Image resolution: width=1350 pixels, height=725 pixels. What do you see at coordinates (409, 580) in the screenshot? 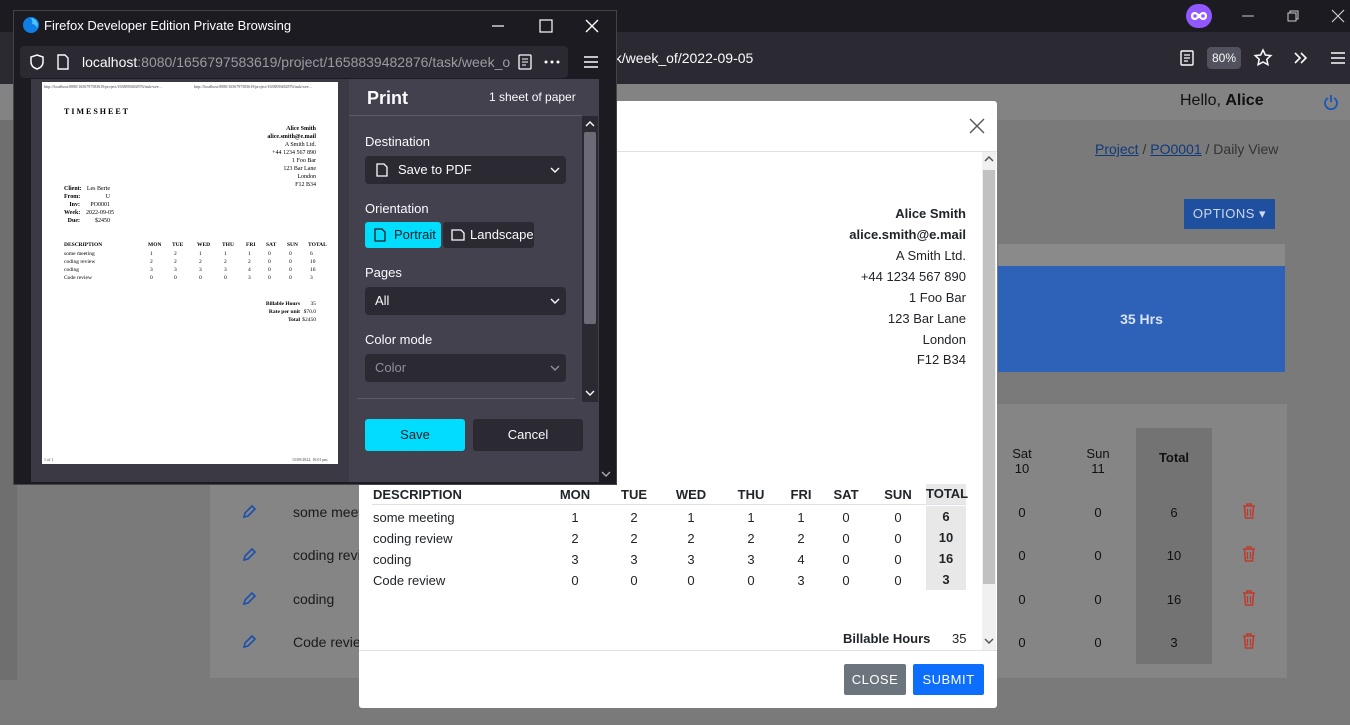
I see `table-cell-description: Code review` at bounding box center [409, 580].